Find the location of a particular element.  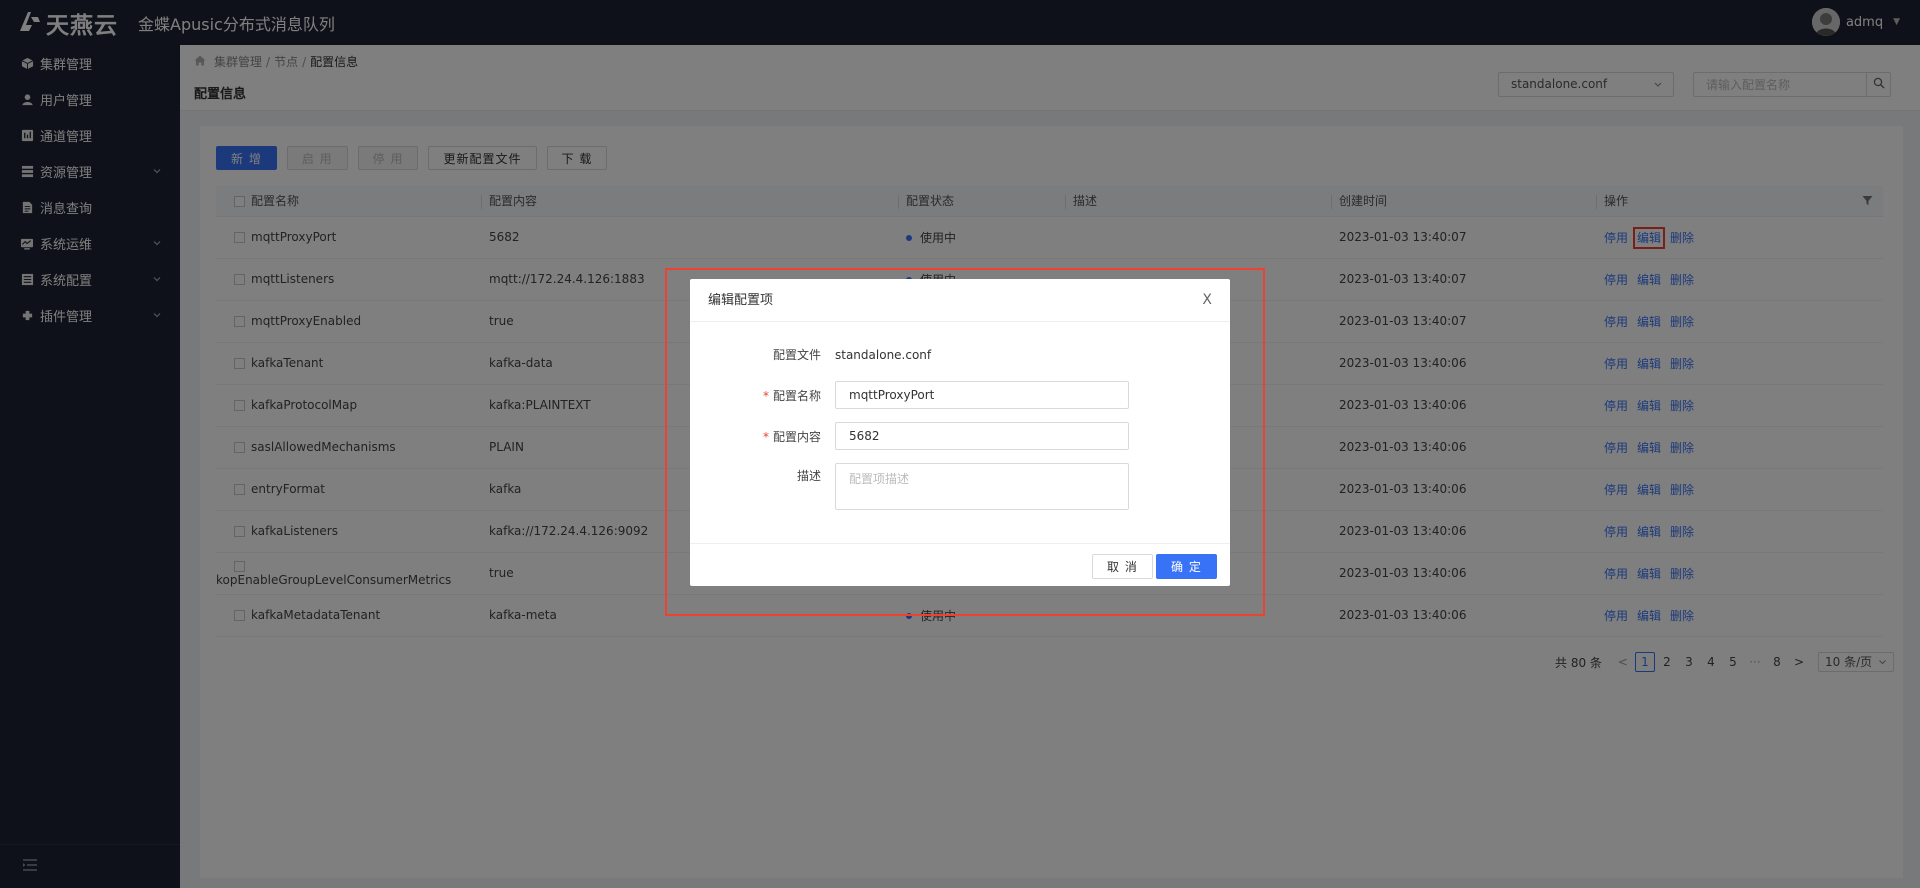

modal-title: 编辑配置项 is located at coordinates (741, 300).